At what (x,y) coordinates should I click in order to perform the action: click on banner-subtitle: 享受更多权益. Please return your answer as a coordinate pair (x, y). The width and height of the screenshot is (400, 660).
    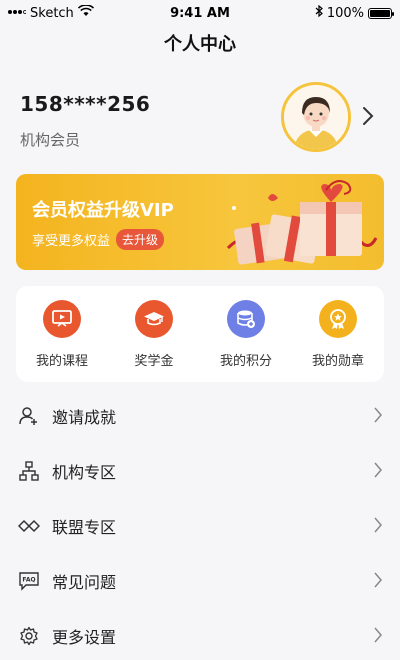
    Looking at the image, I should click on (71, 241).